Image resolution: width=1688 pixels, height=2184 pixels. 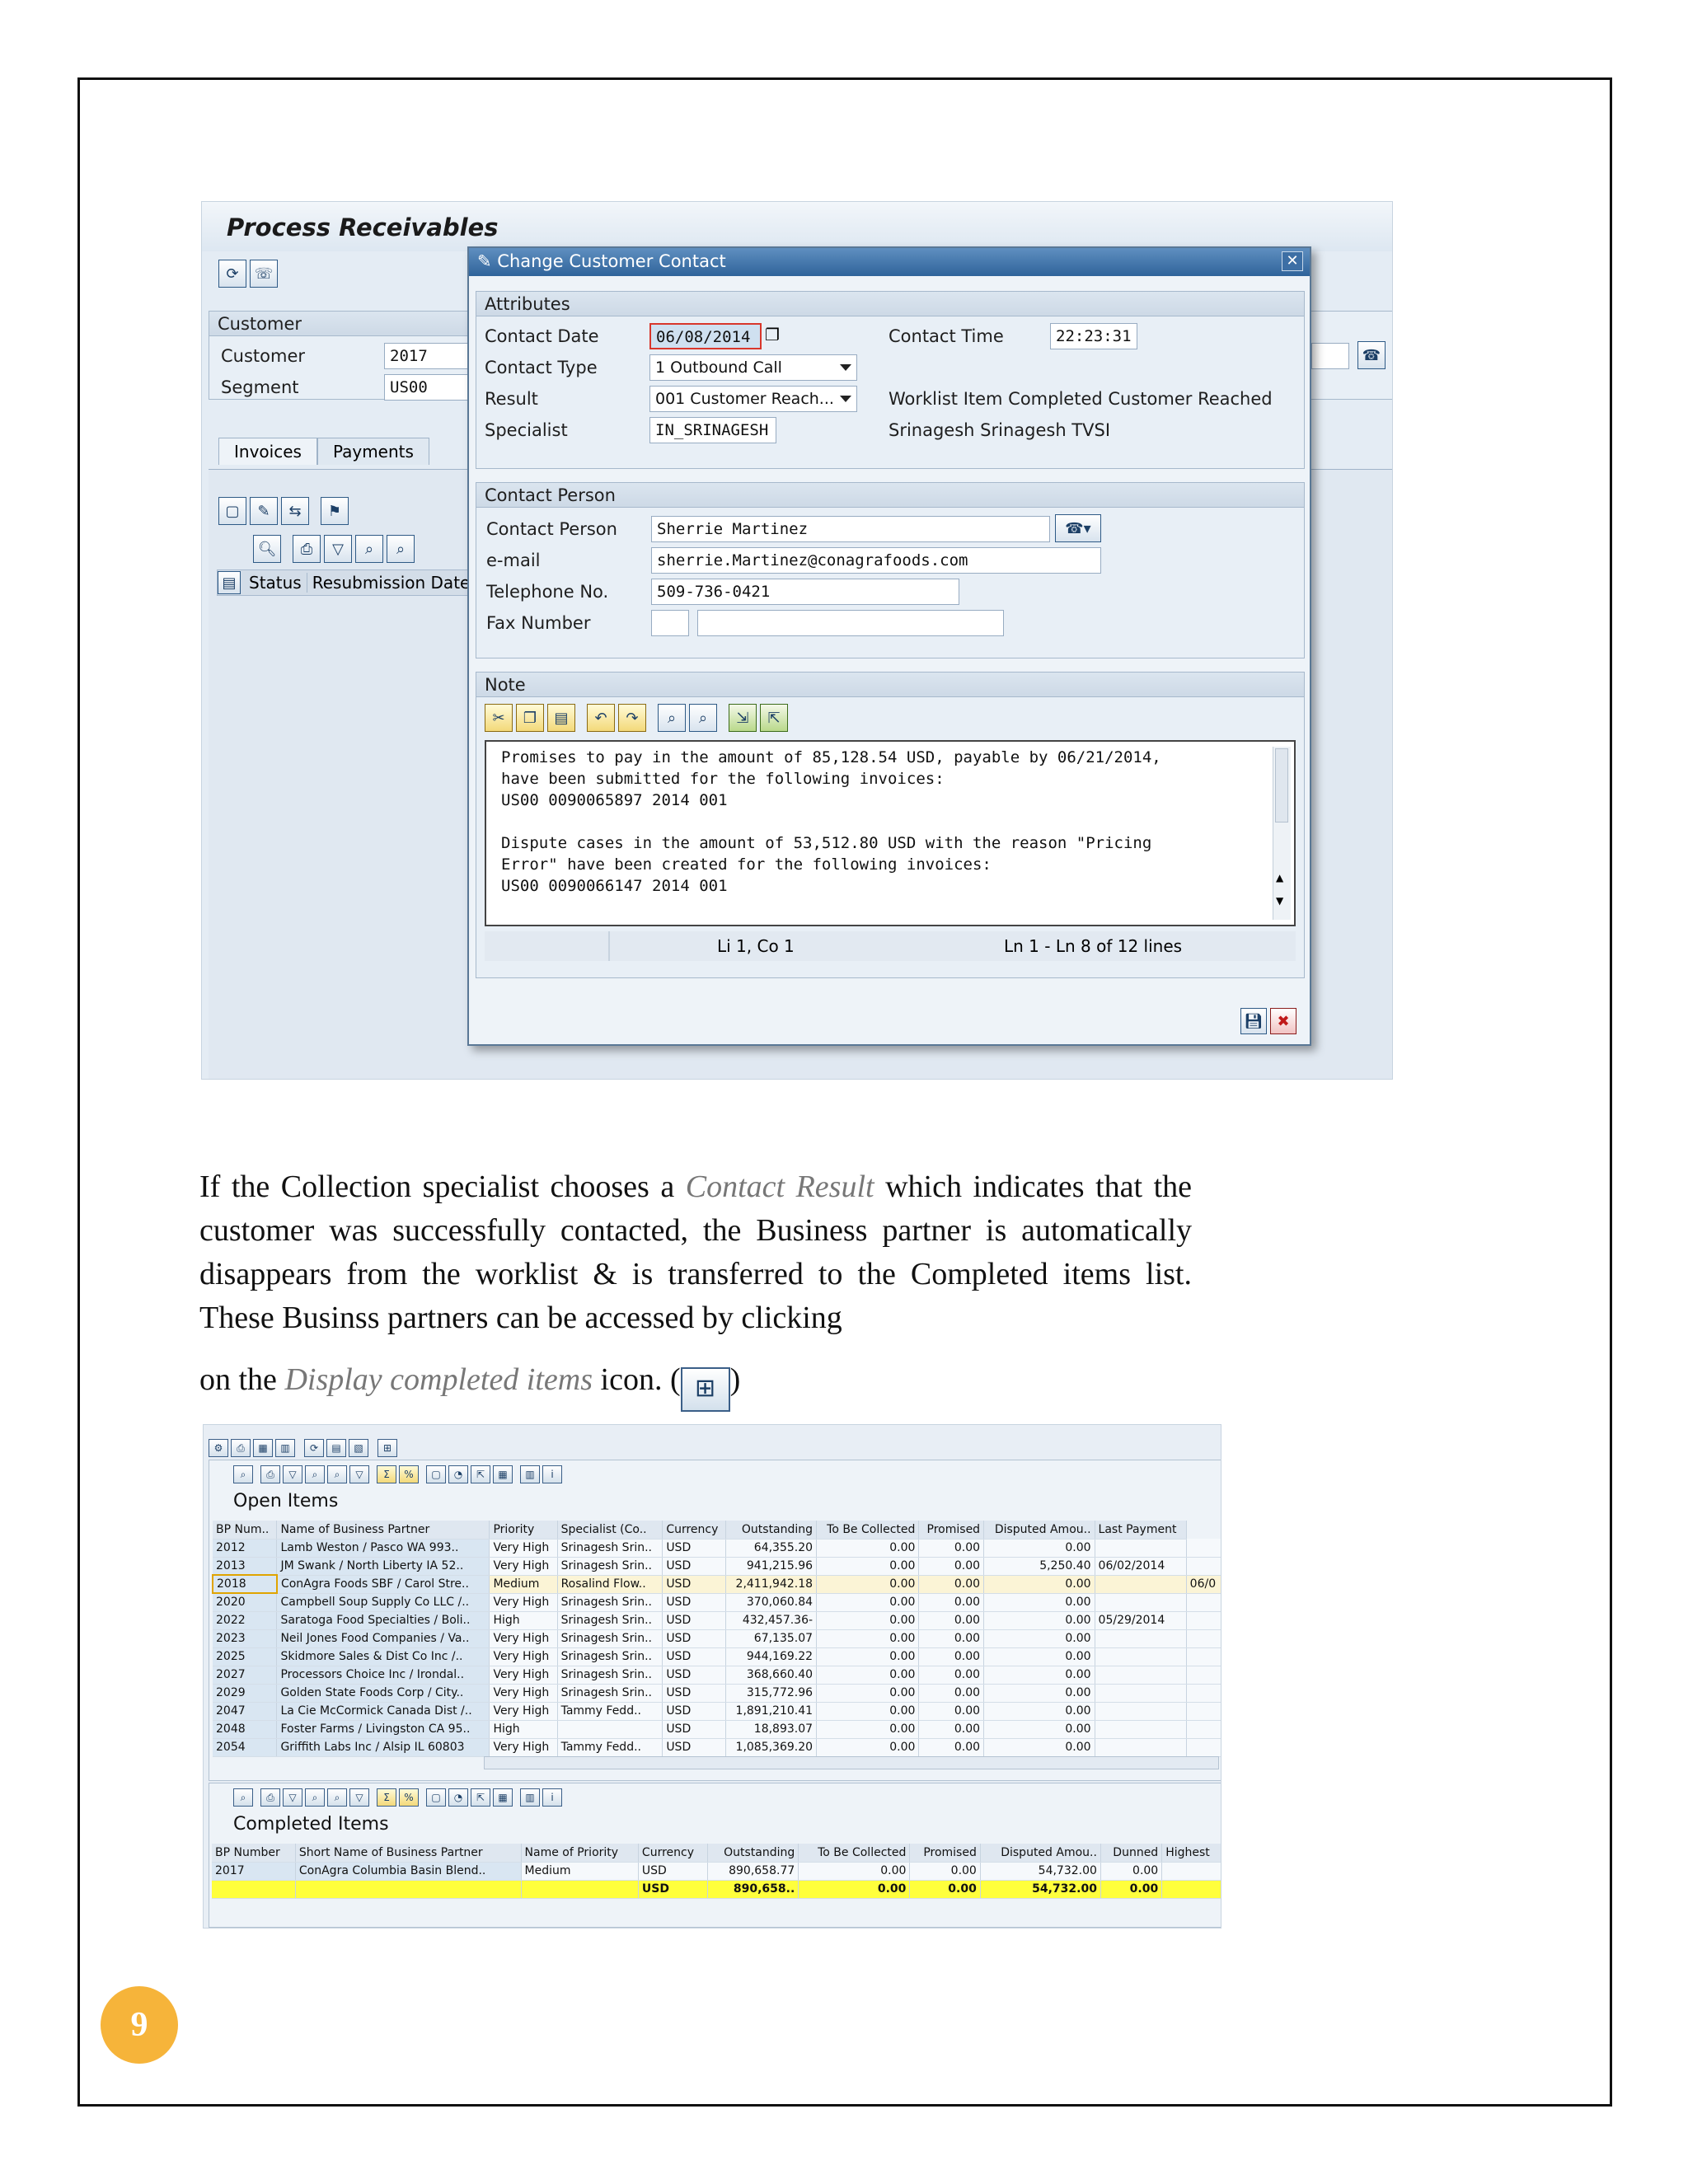 What do you see at coordinates (1282, 785) in the screenshot?
I see `scrollbar-thumb` at bounding box center [1282, 785].